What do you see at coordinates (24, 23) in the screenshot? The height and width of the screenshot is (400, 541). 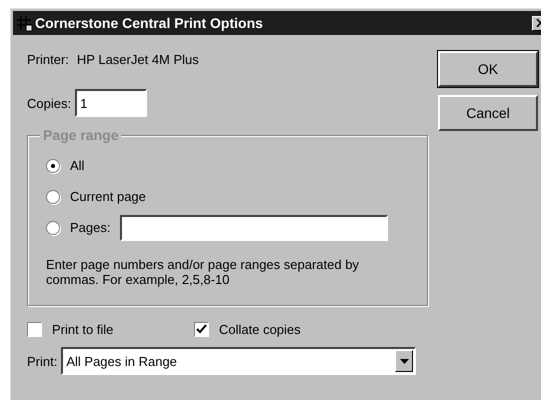 I see `app-icon` at bounding box center [24, 23].